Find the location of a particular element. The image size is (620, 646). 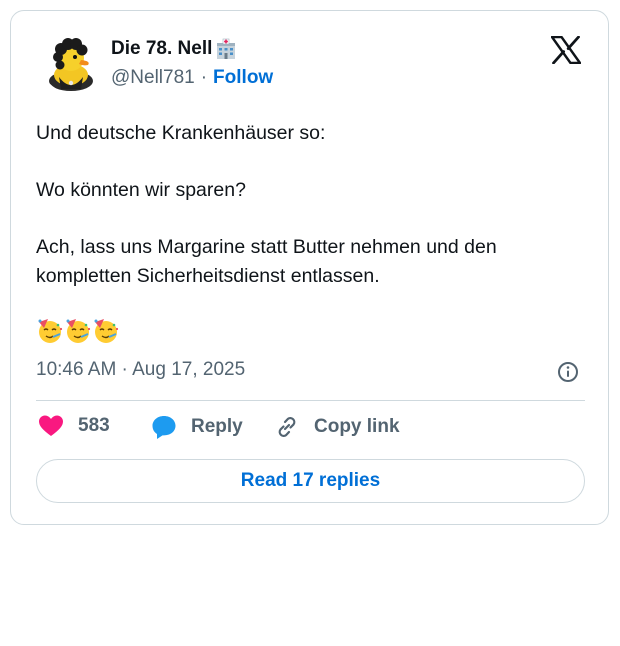

reply-button: Reply is located at coordinates (197, 427).